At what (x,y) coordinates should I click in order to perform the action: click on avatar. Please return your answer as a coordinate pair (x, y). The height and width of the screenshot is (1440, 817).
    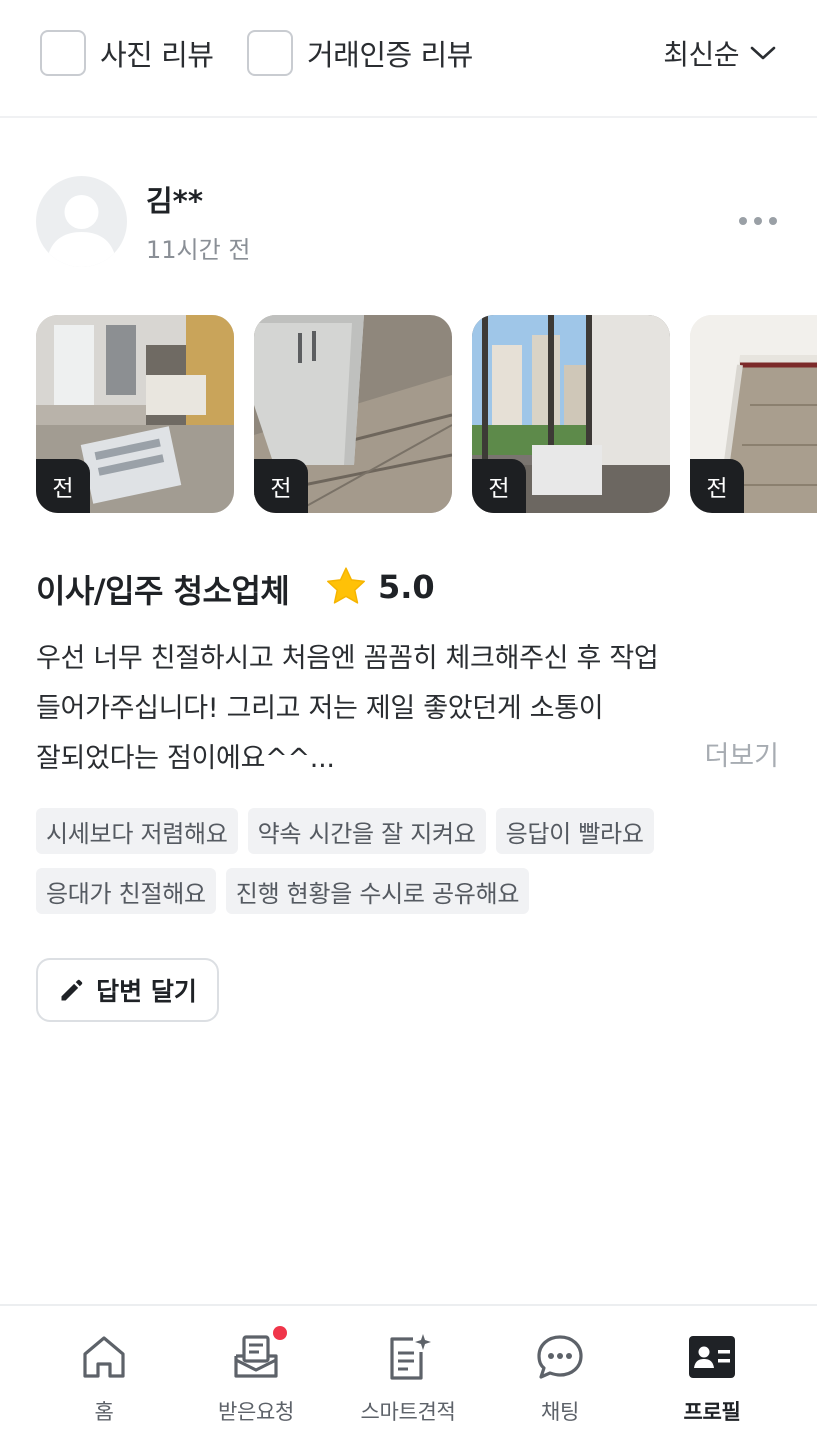
    Looking at the image, I should click on (81, 221).